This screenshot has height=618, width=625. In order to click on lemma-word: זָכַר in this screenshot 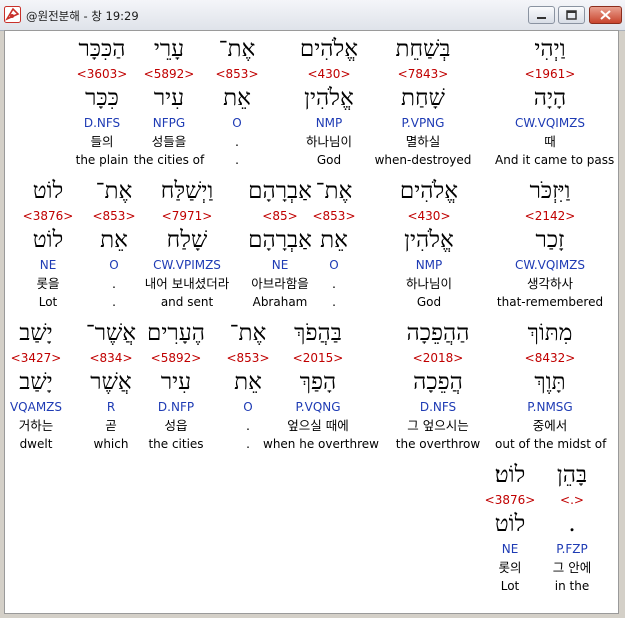, I will do `click(550, 240)`.